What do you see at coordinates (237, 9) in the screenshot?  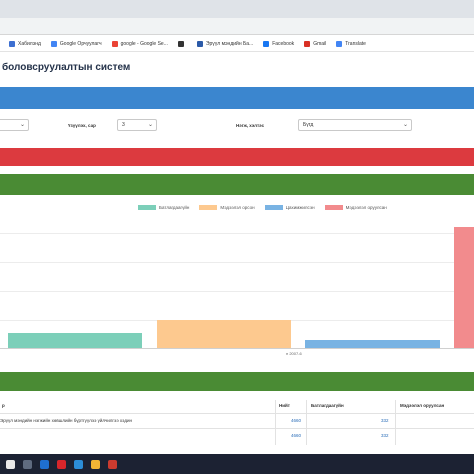 I see `browser-tab-strip` at bounding box center [237, 9].